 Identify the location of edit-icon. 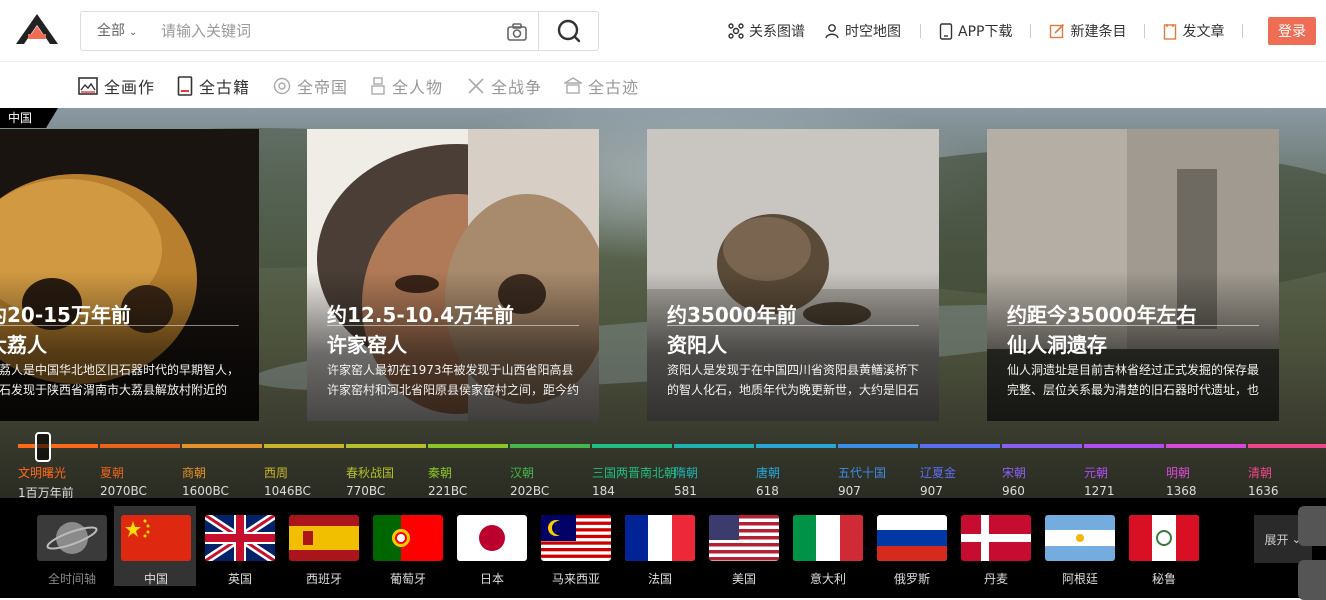
(1057, 31).